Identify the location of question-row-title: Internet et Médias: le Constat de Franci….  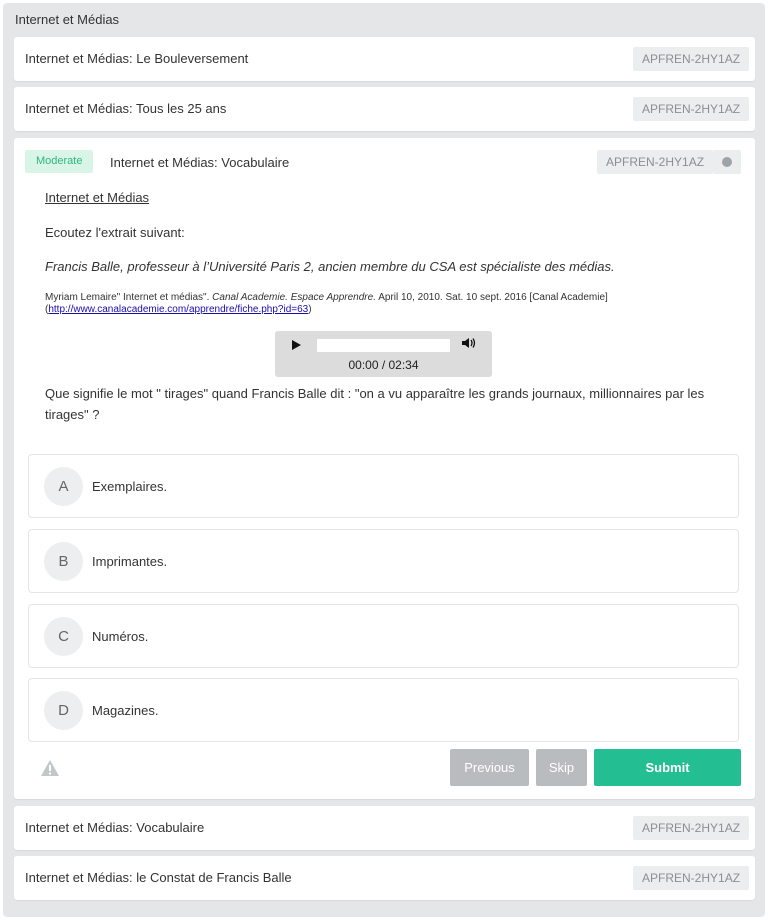
(158, 877).